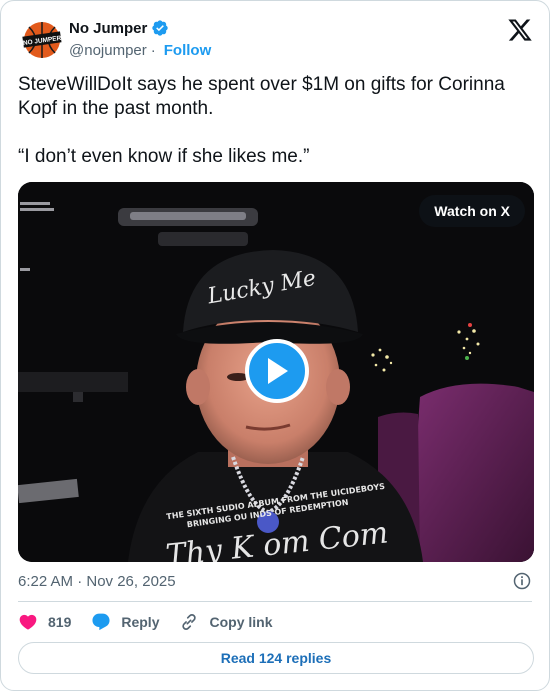  Describe the element at coordinates (44, 622) in the screenshot. I see `like-button: 819` at that location.